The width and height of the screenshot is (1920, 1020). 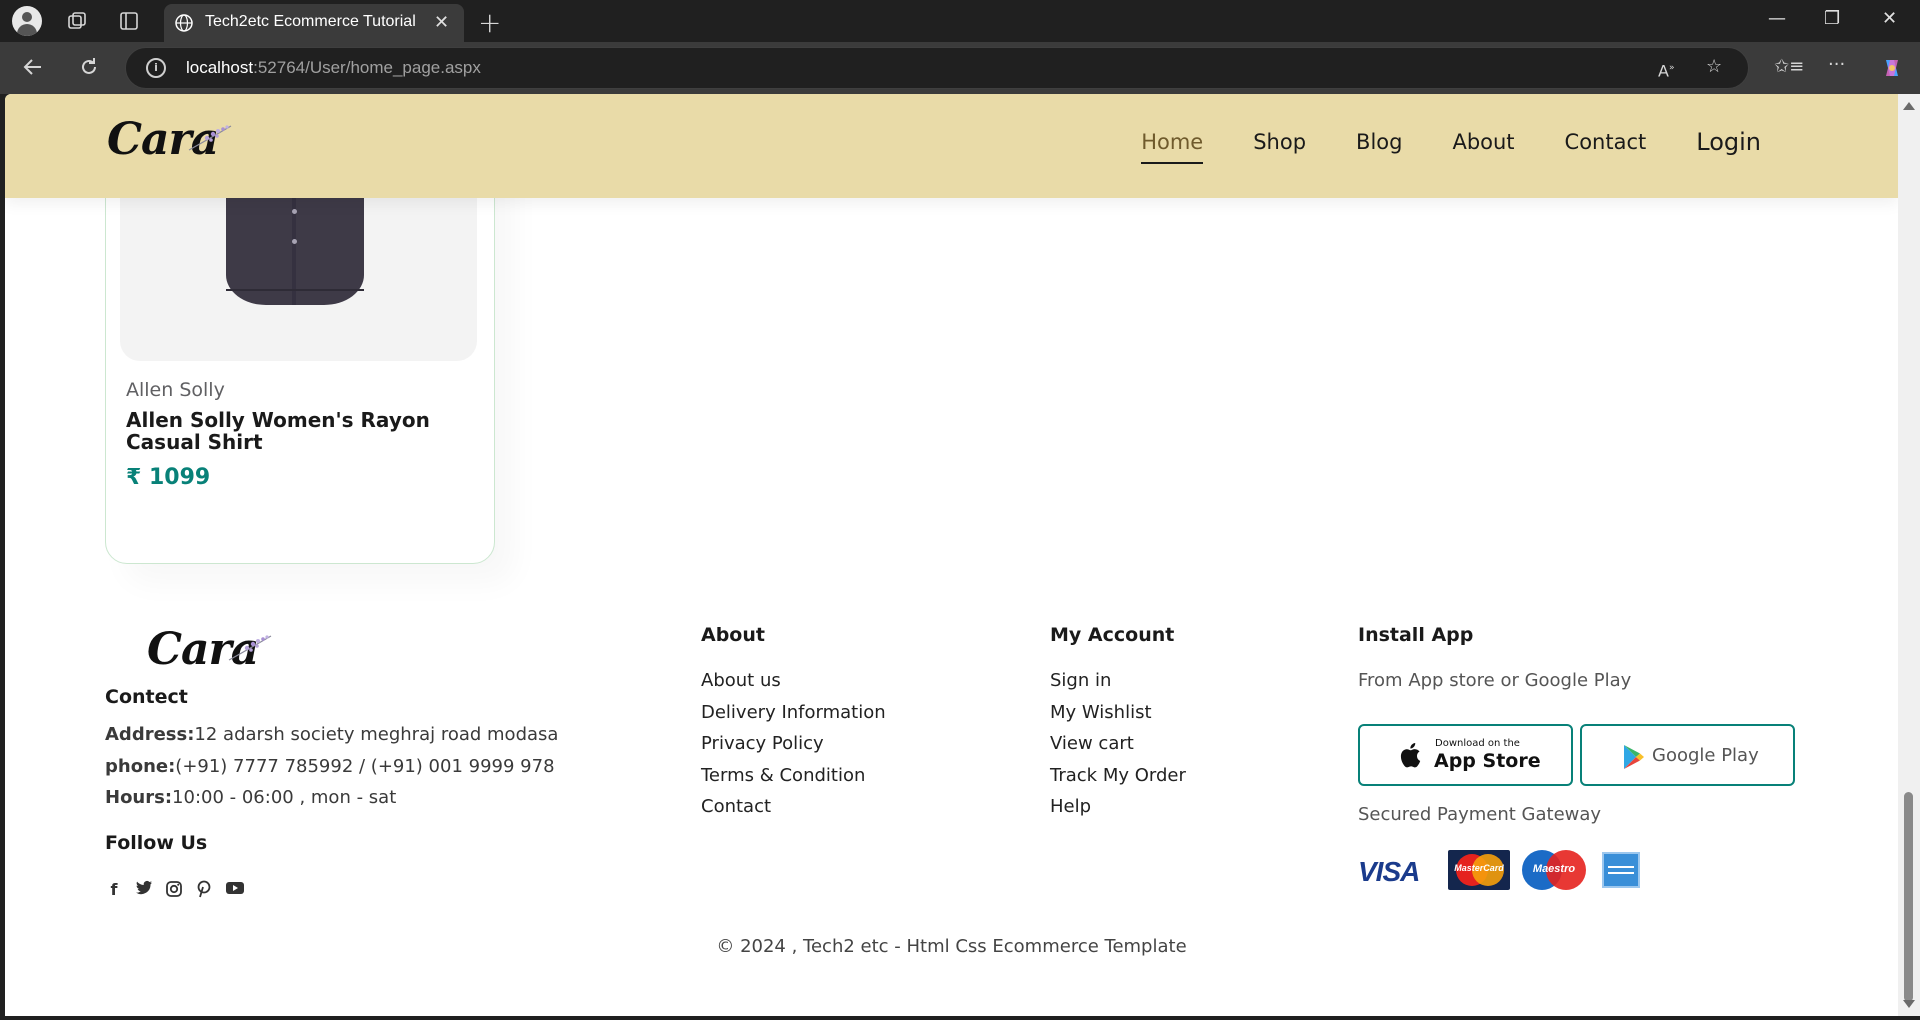 What do you see at coordinates (169, 139) in the screenshot?
I see `site-logo: Cara` at bounding box center [169, 139].